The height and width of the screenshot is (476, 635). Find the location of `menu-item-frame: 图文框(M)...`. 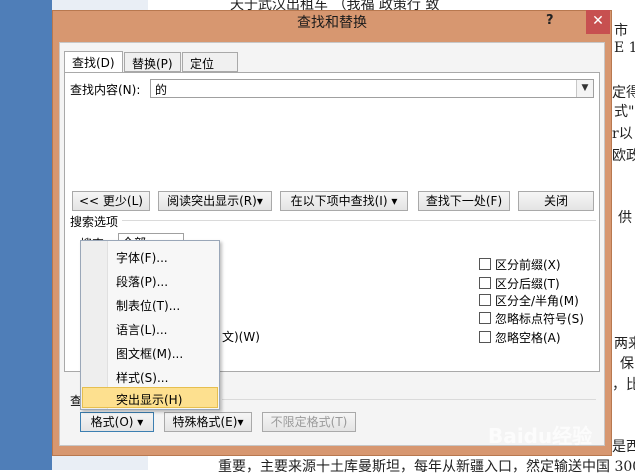

menu-item-frame: 图文框(M)... is located at coordinates (149, 353).